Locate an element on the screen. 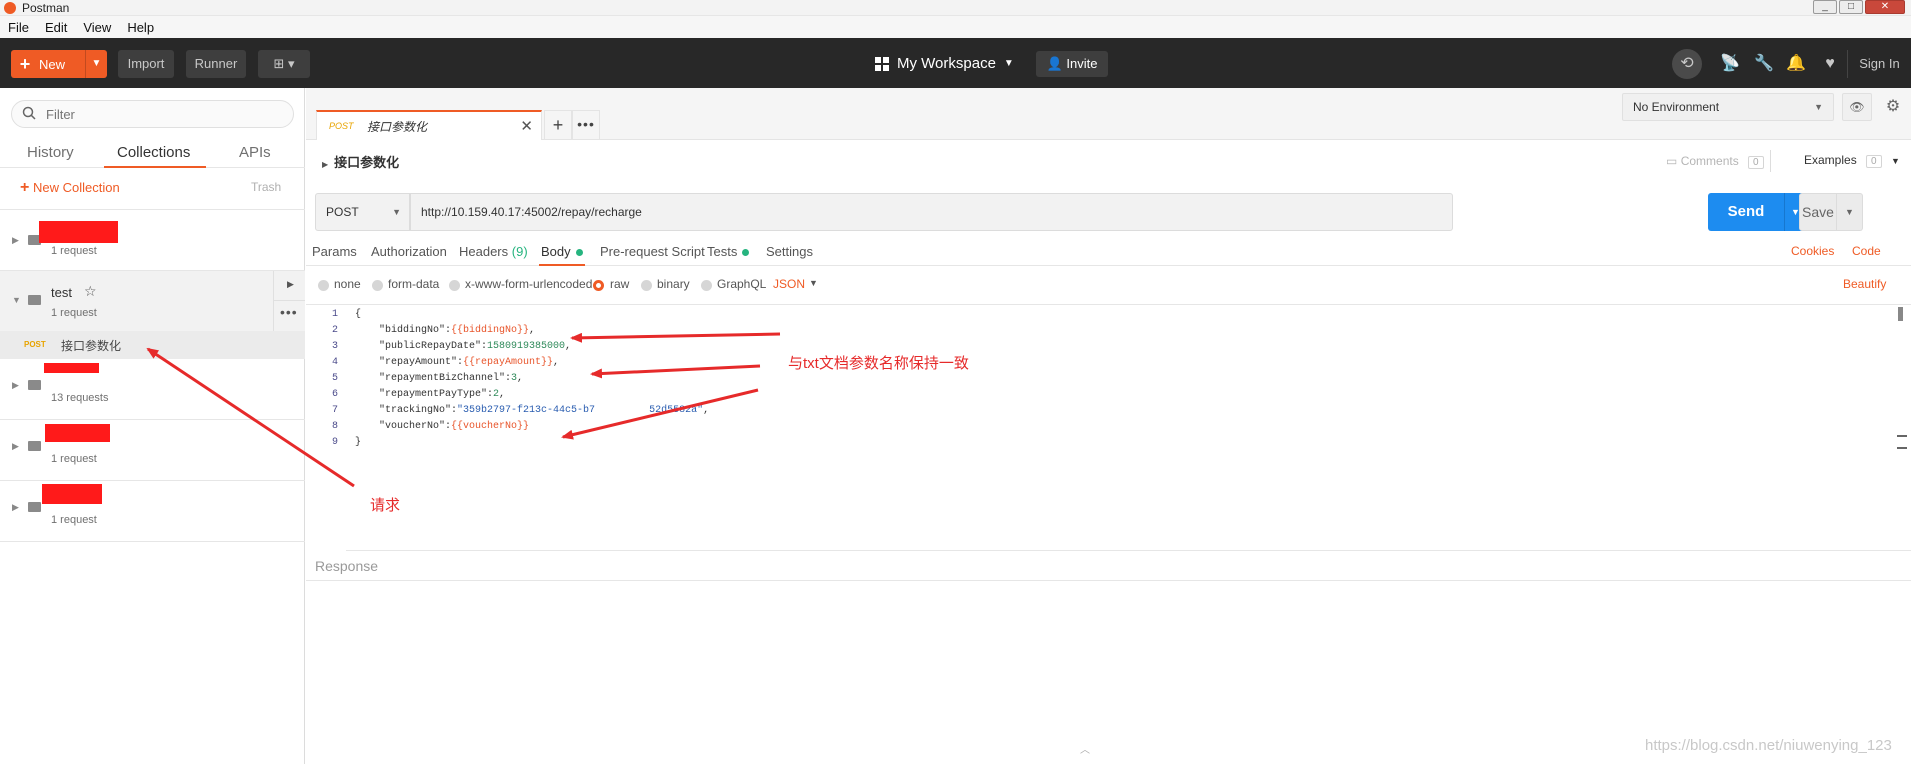 The width and height of the screenshot is (1911, 764). new-collection-button: + New Collection is located at coordinates (70, 188).